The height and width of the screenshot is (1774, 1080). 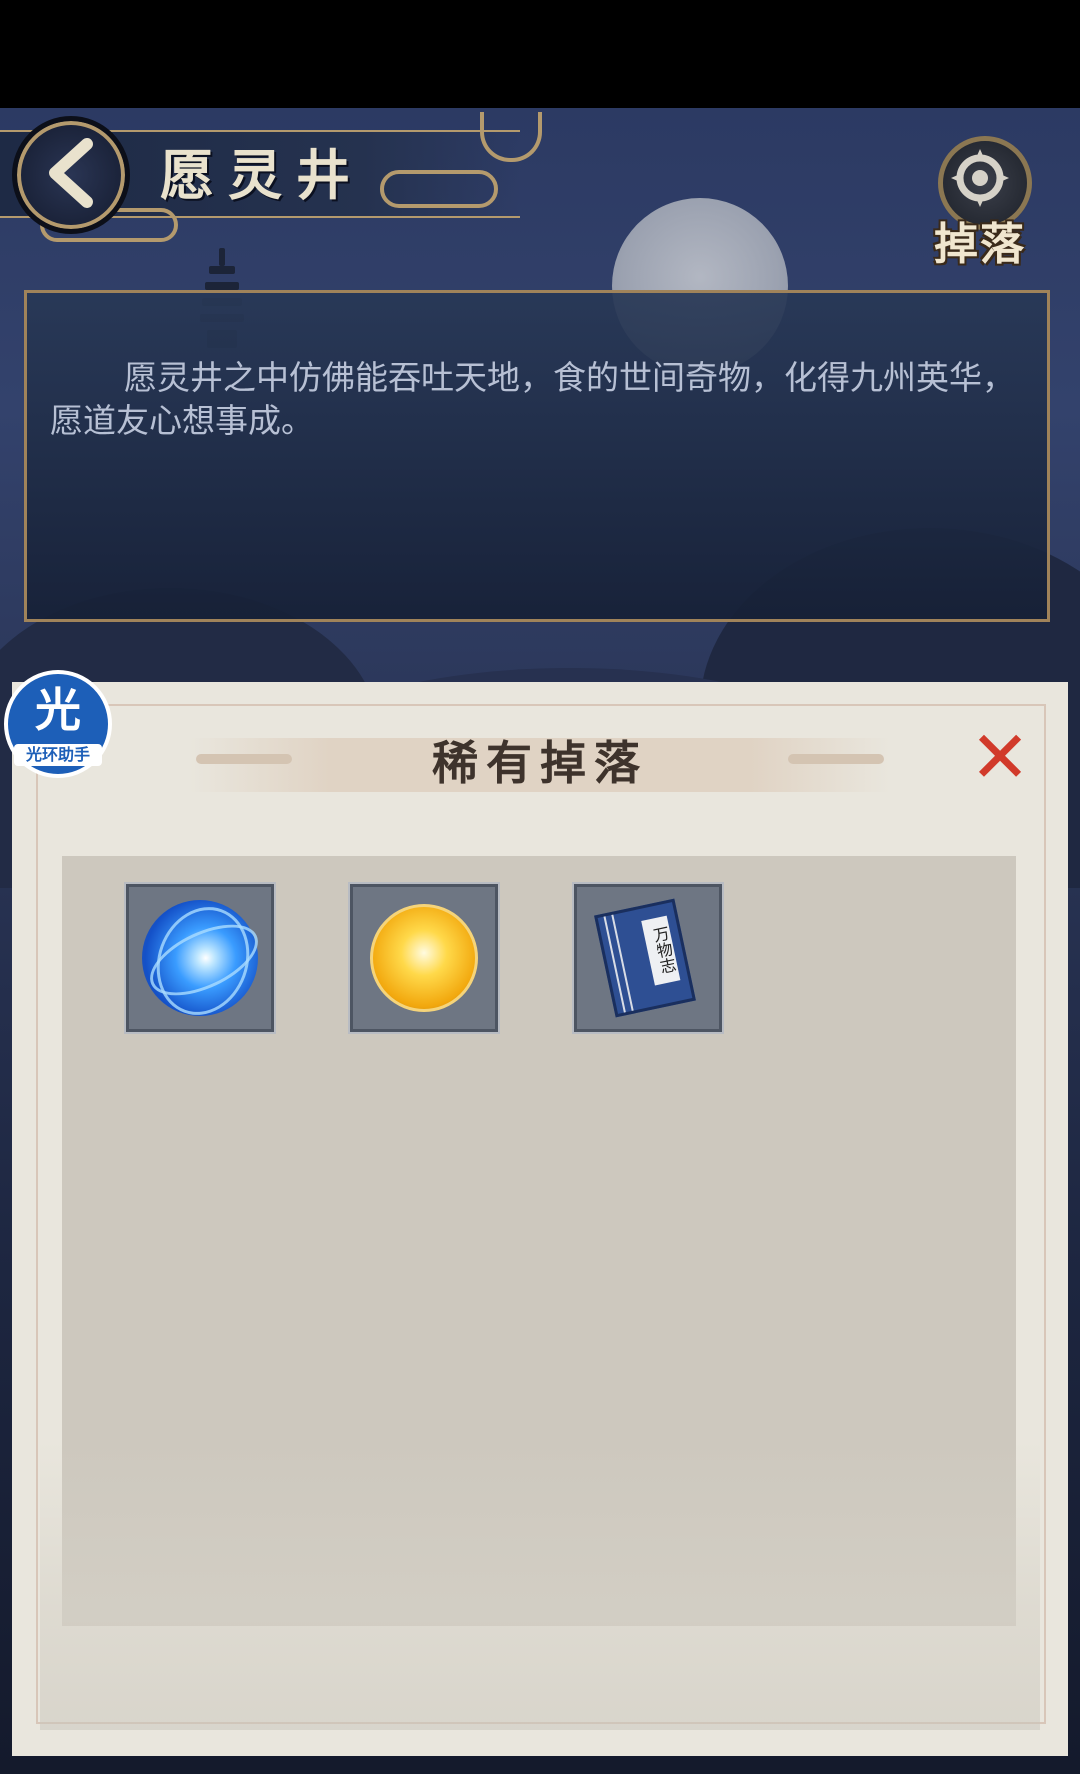 I want to click on gold-orb-icon, so click(x=424, y=958).